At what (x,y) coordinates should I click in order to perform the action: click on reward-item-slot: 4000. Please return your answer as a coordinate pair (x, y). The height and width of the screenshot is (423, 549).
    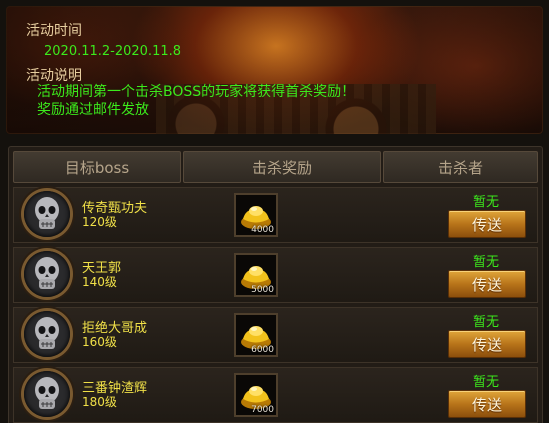
    Looking at the image, I should click on (256, 215).